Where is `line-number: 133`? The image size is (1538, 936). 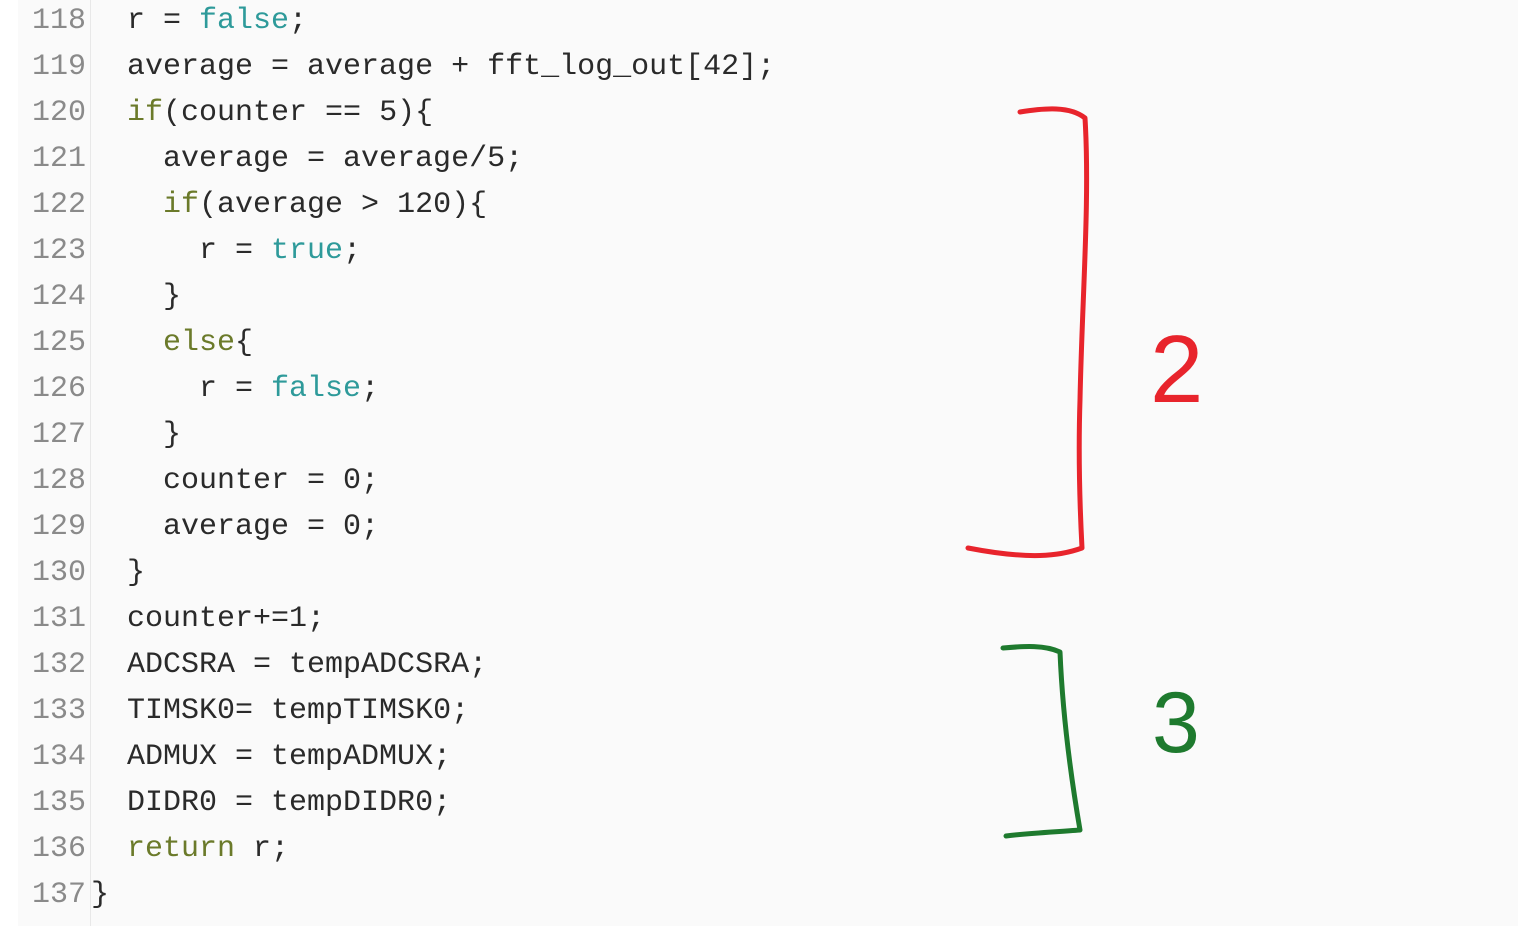 line-number: 133 is located at coordinates (58, 711).